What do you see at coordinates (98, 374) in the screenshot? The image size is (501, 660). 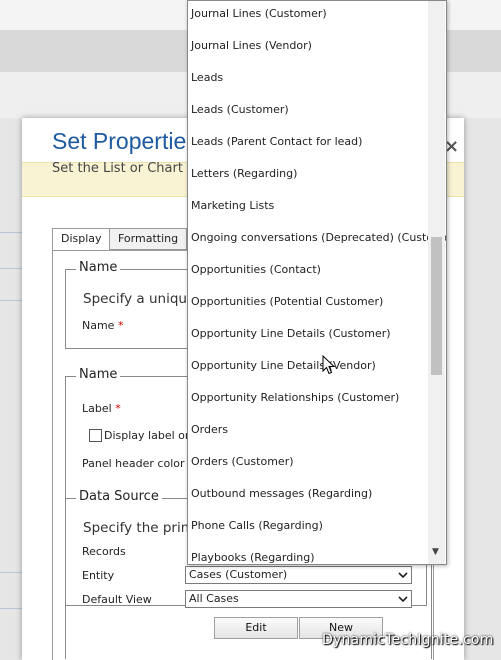 I see `label-group-legend: Name` at bounding box center [98, 374].